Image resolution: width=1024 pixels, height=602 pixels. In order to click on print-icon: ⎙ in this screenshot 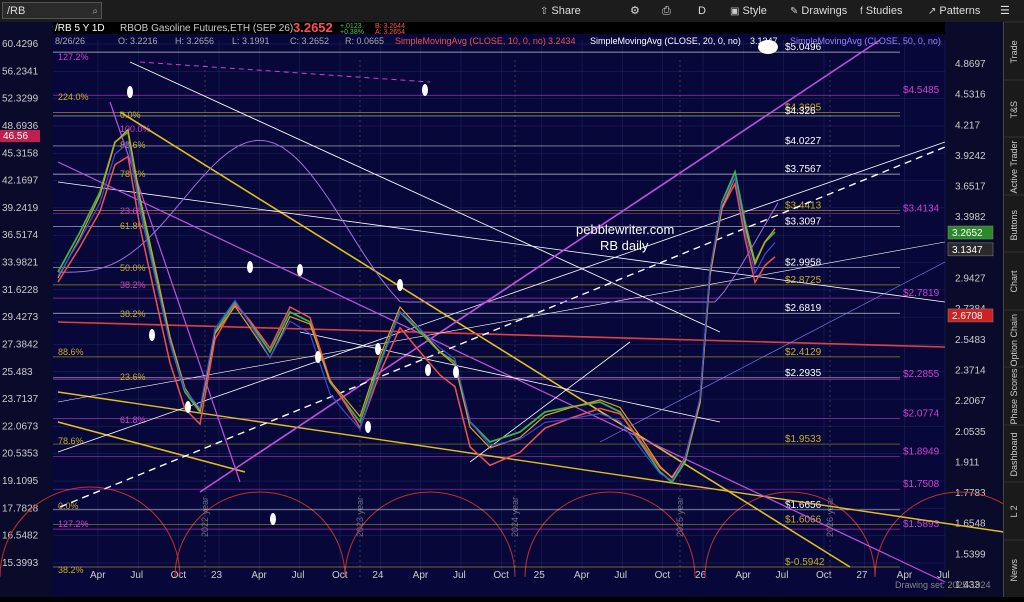, I will do `click(666, 11)`.